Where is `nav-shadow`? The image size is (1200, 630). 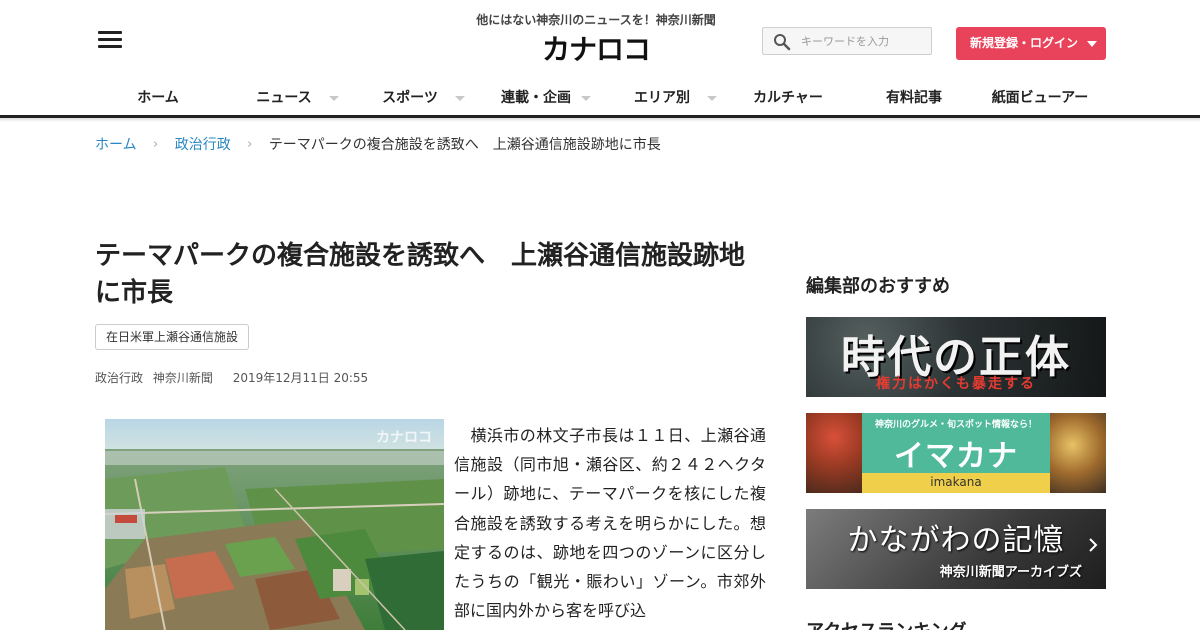
nav-shadow is located at coordinates (600, 120).